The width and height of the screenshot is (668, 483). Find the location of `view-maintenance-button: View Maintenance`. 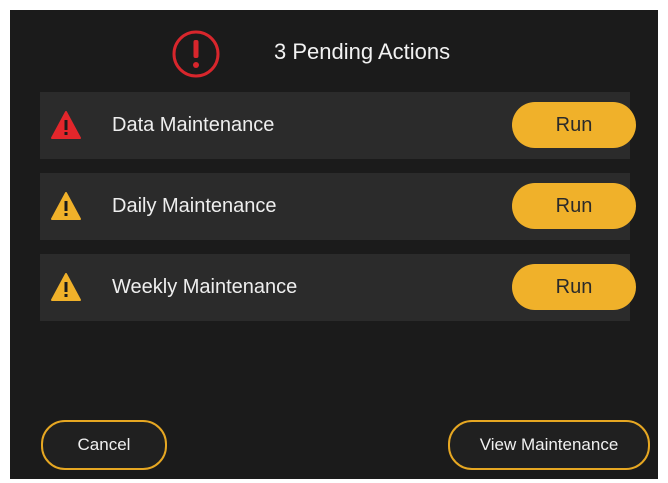

view-maintenance-button: View Maintenance is located at coordinates (549, 445).